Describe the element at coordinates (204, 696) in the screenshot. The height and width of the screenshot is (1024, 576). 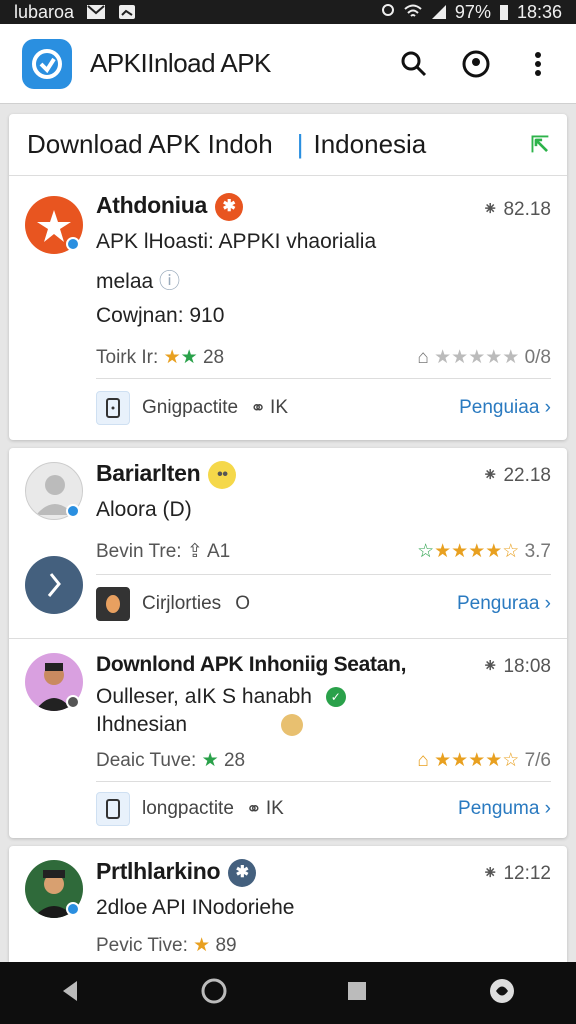
I see `app-desc-text: Oulleser, aIK S hanabh` at that location.